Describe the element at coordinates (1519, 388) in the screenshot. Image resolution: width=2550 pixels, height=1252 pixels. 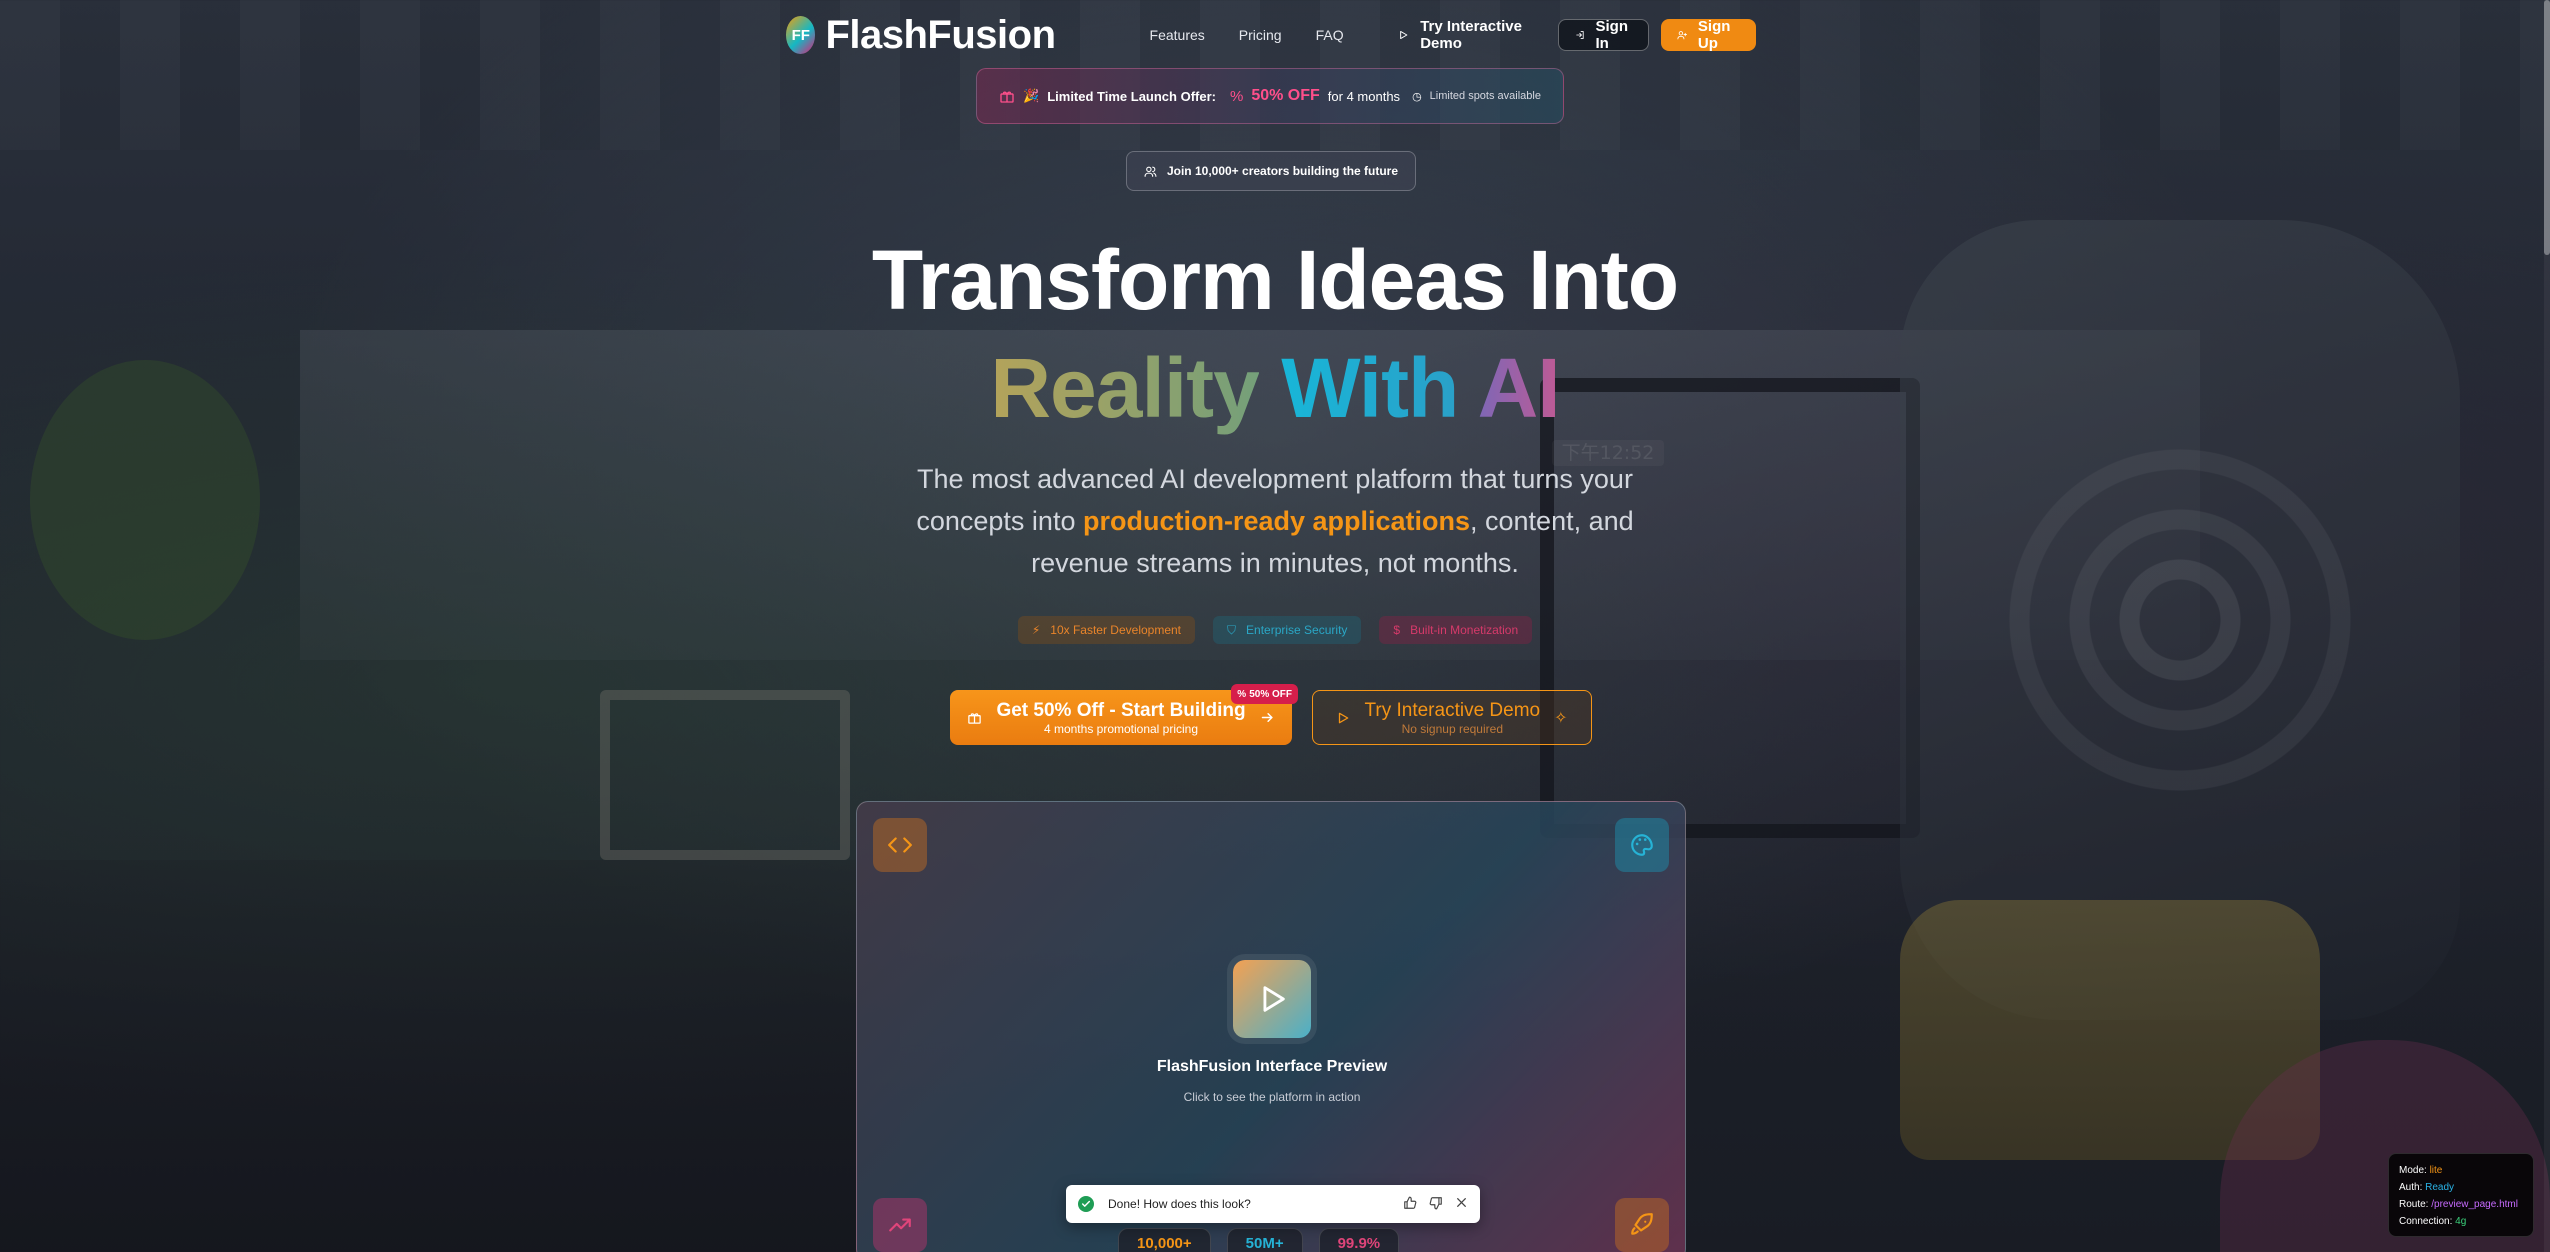
I see `hero-word-ai: AI` at that location.